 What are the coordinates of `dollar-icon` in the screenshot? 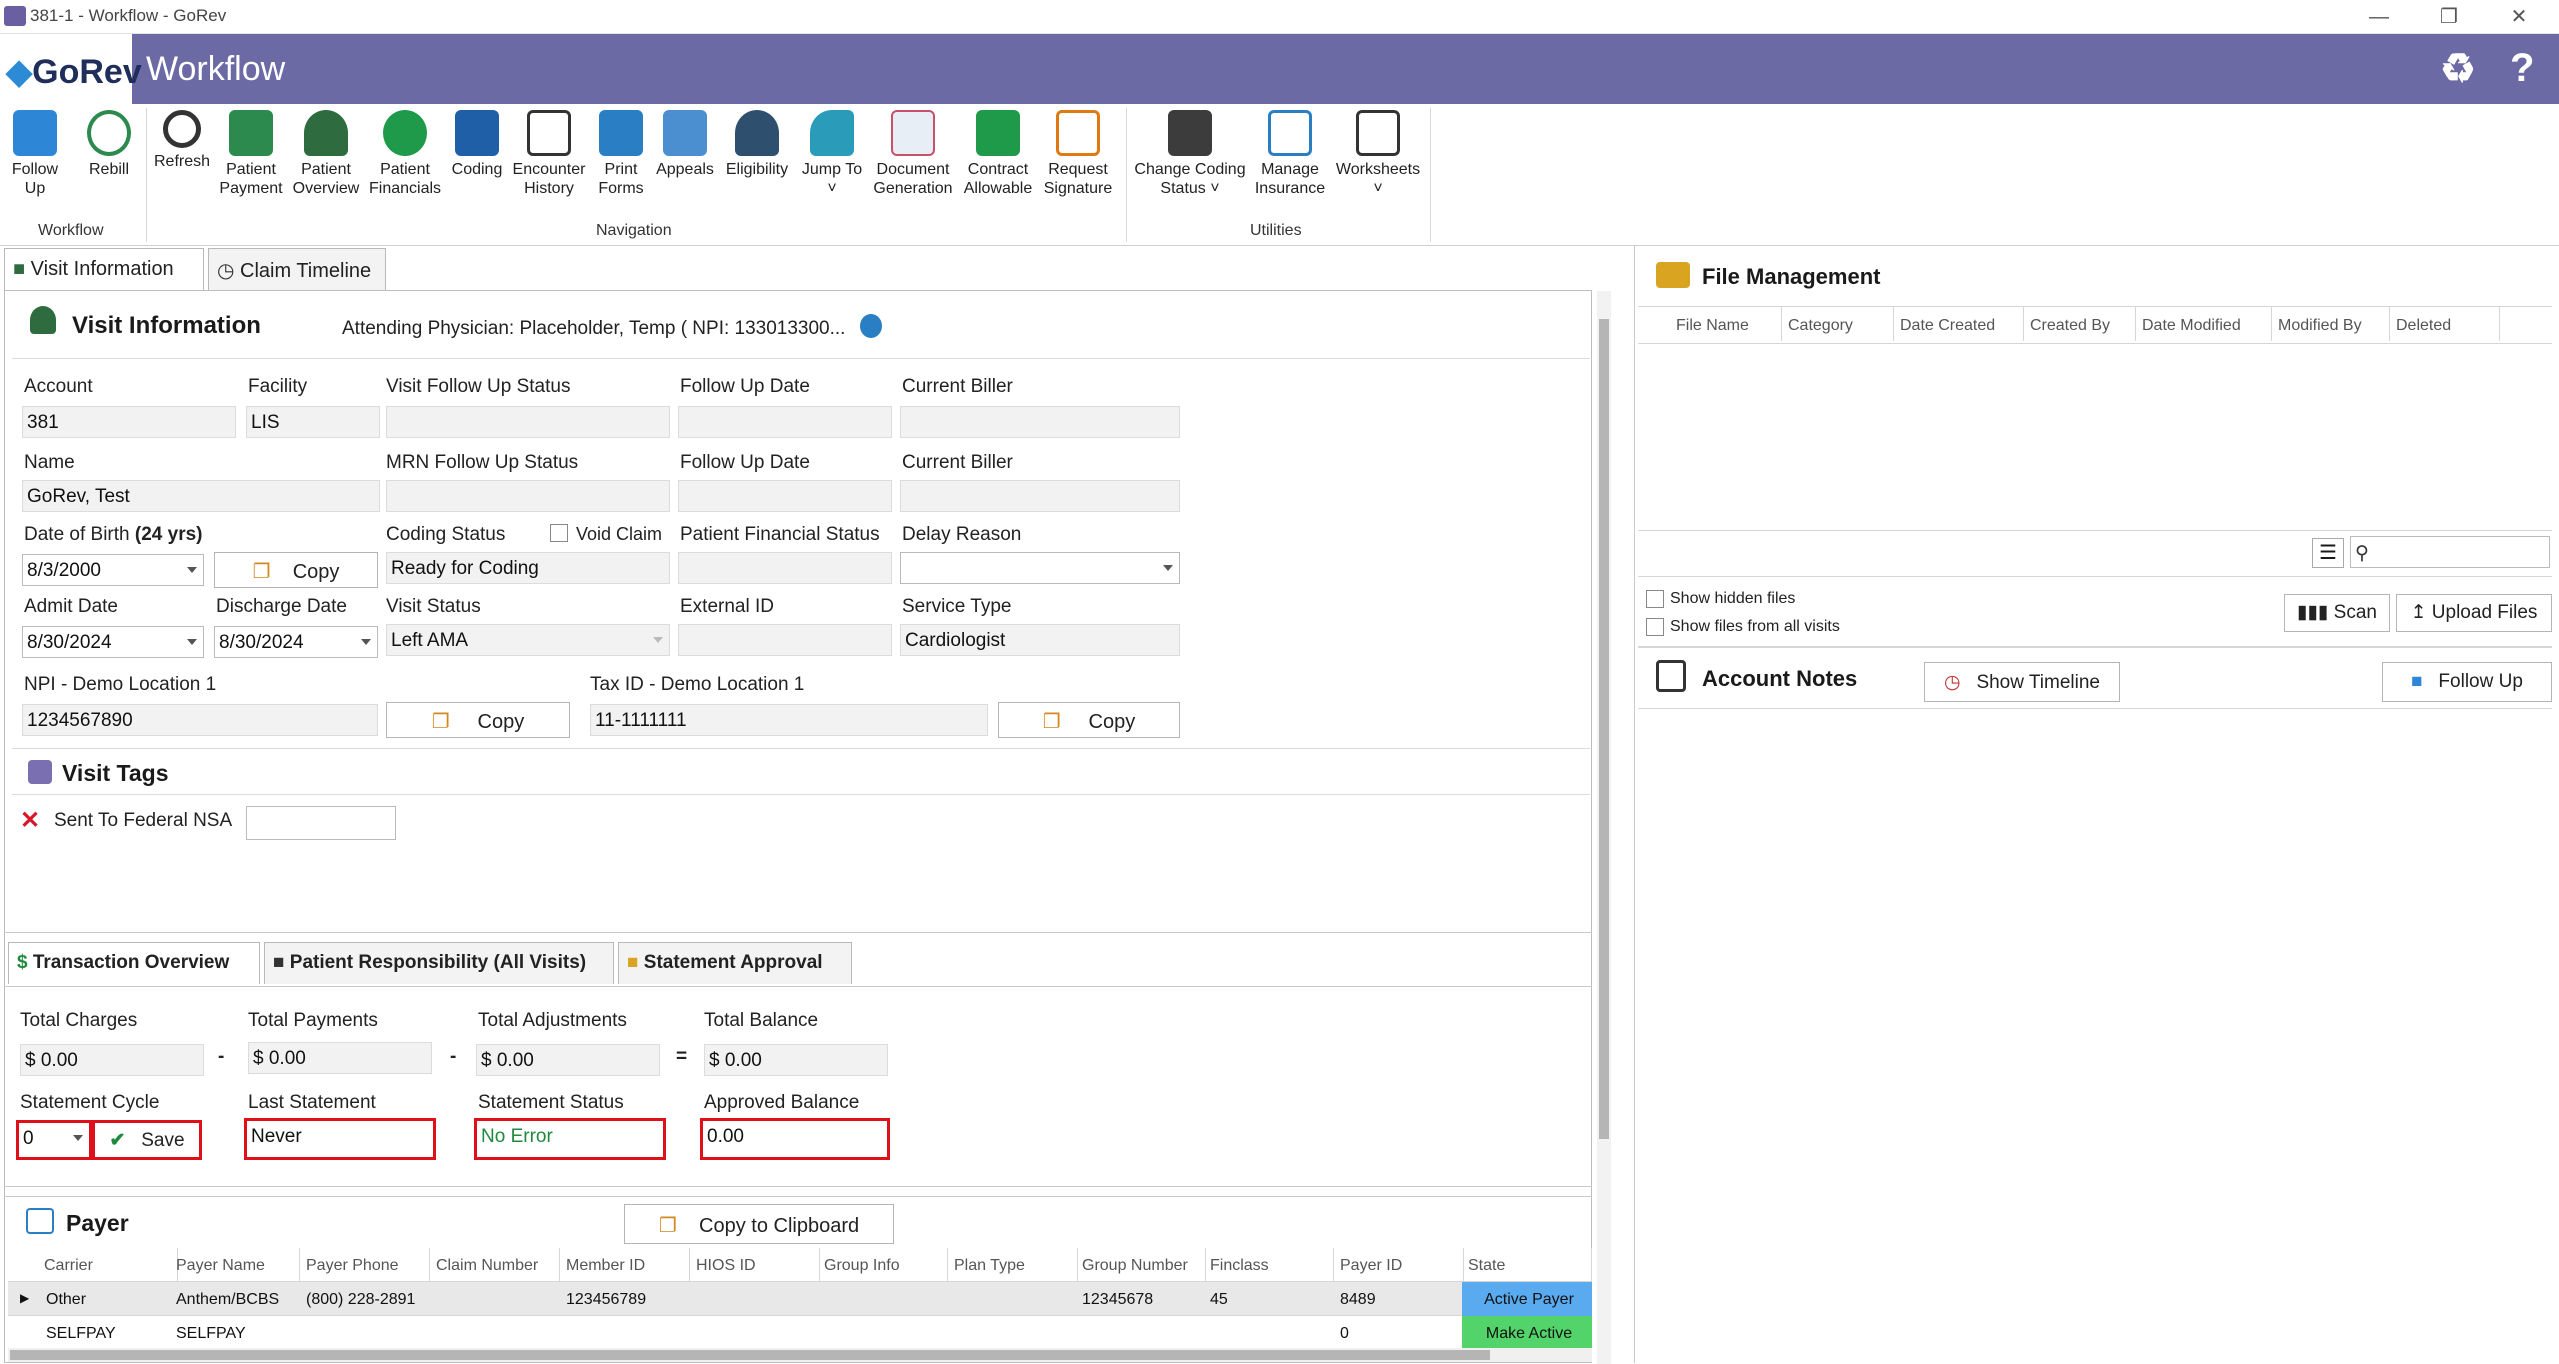 It's located at (405, 133).